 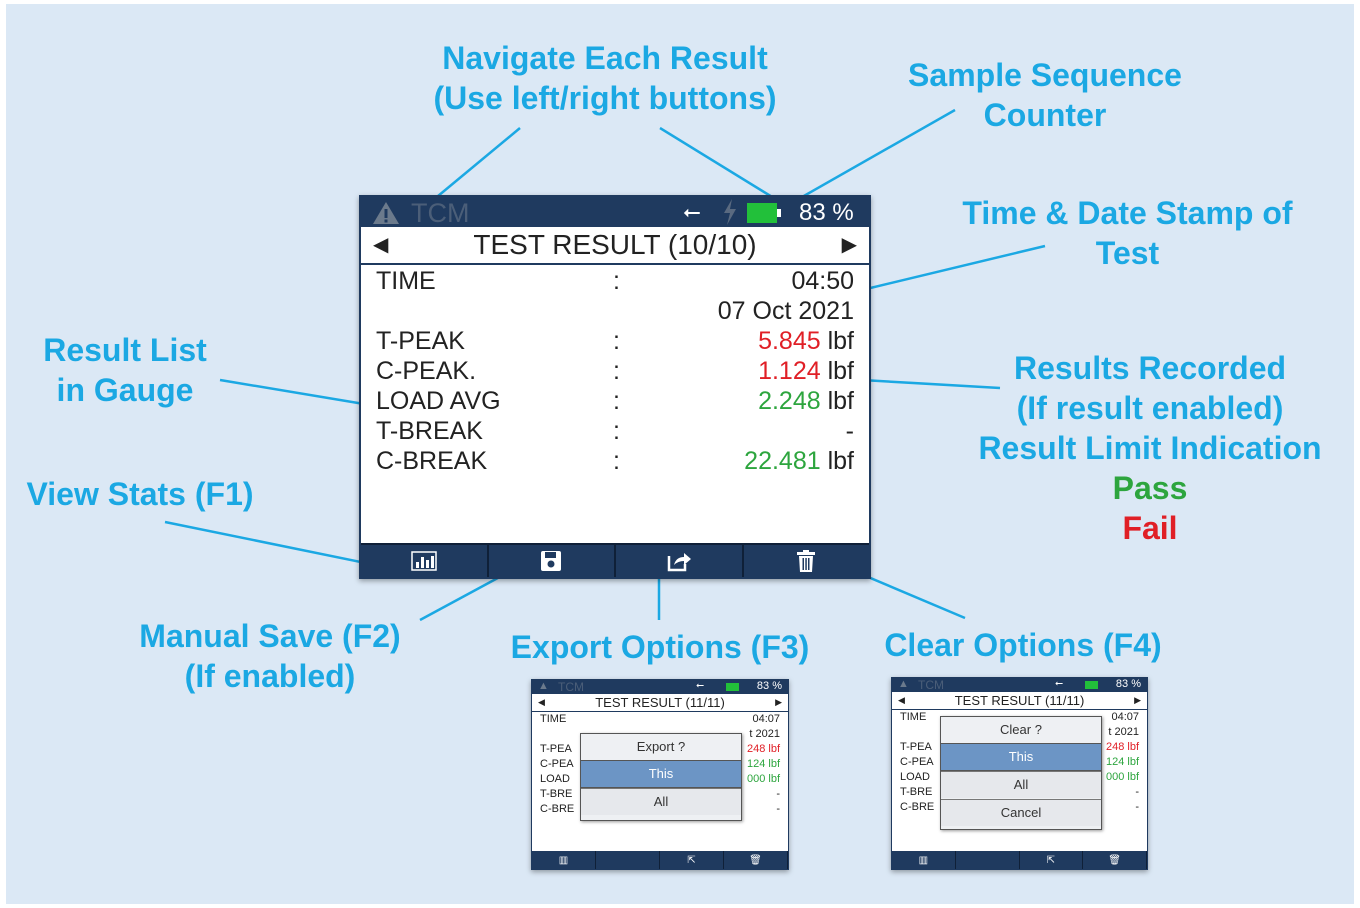 I want to click on result-title-bar: ◀ TEST RESULT (10/10) ▶, so click(x=615, y=245).